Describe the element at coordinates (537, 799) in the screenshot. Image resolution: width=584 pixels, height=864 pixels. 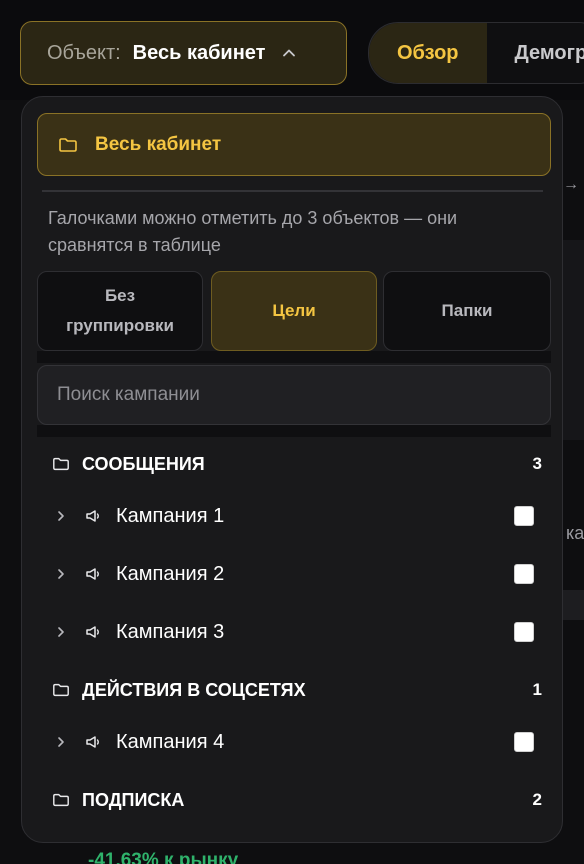
I see `group-count: 2` at that location.